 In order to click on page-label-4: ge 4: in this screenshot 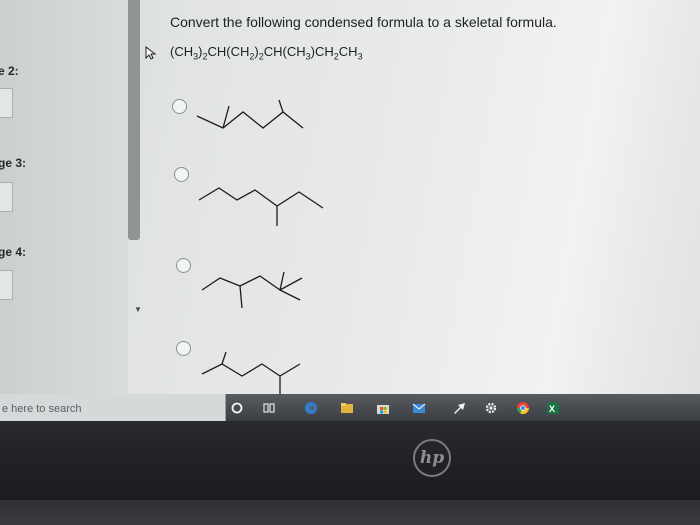, I will do `click(13, 252)`.